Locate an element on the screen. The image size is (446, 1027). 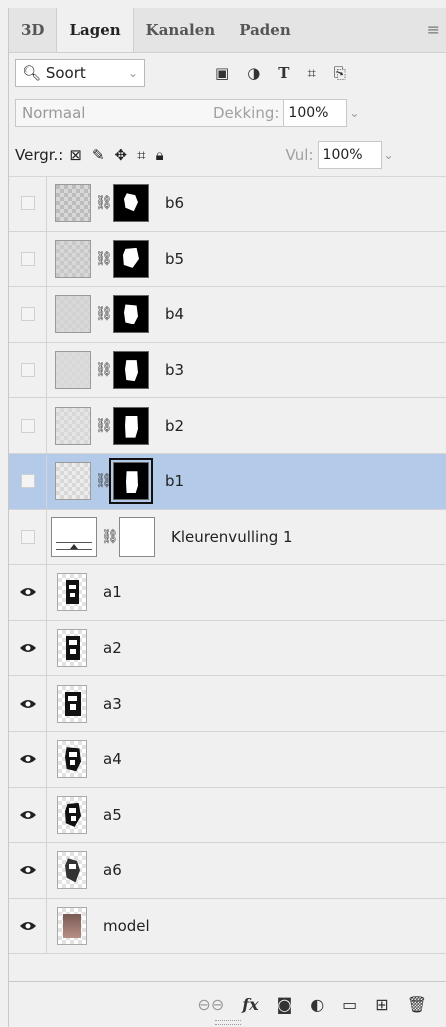
layer-row: a2 is located at coordinates (227, 648).